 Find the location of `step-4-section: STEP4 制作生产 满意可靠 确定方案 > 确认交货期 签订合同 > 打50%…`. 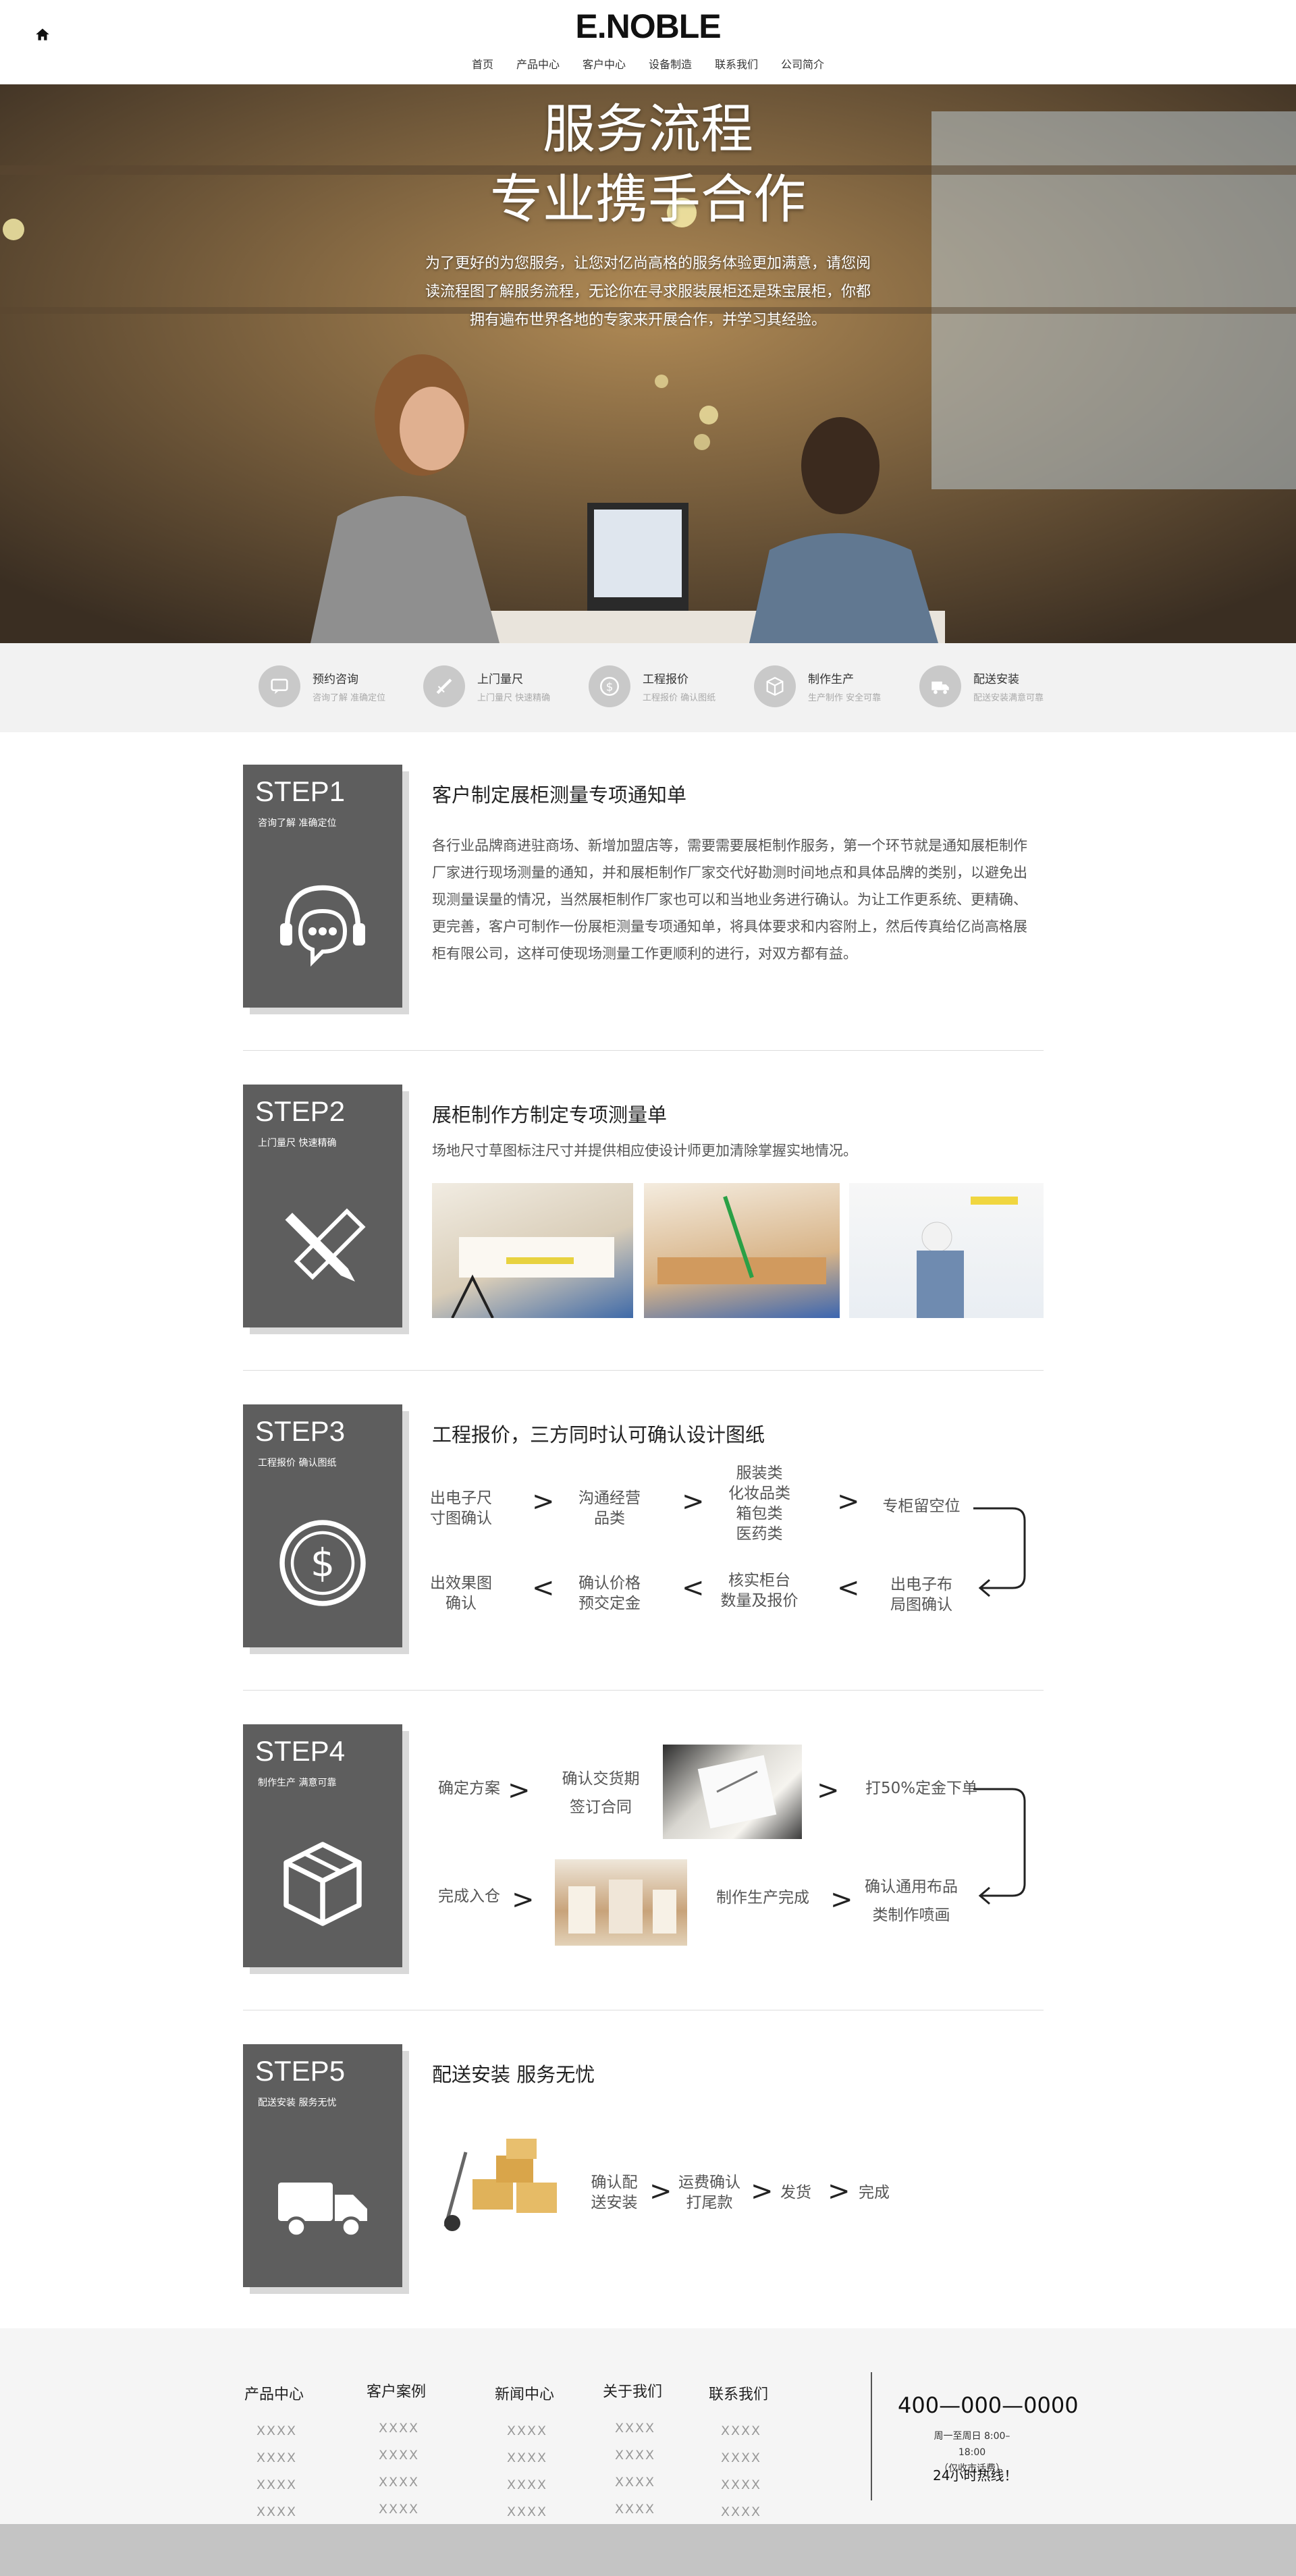

step-4-section: STEP4 制作生产 满意可靠 确定方案 > 确认交货期 签订合同 > 打50%… is located at coordinates (643, 1852).